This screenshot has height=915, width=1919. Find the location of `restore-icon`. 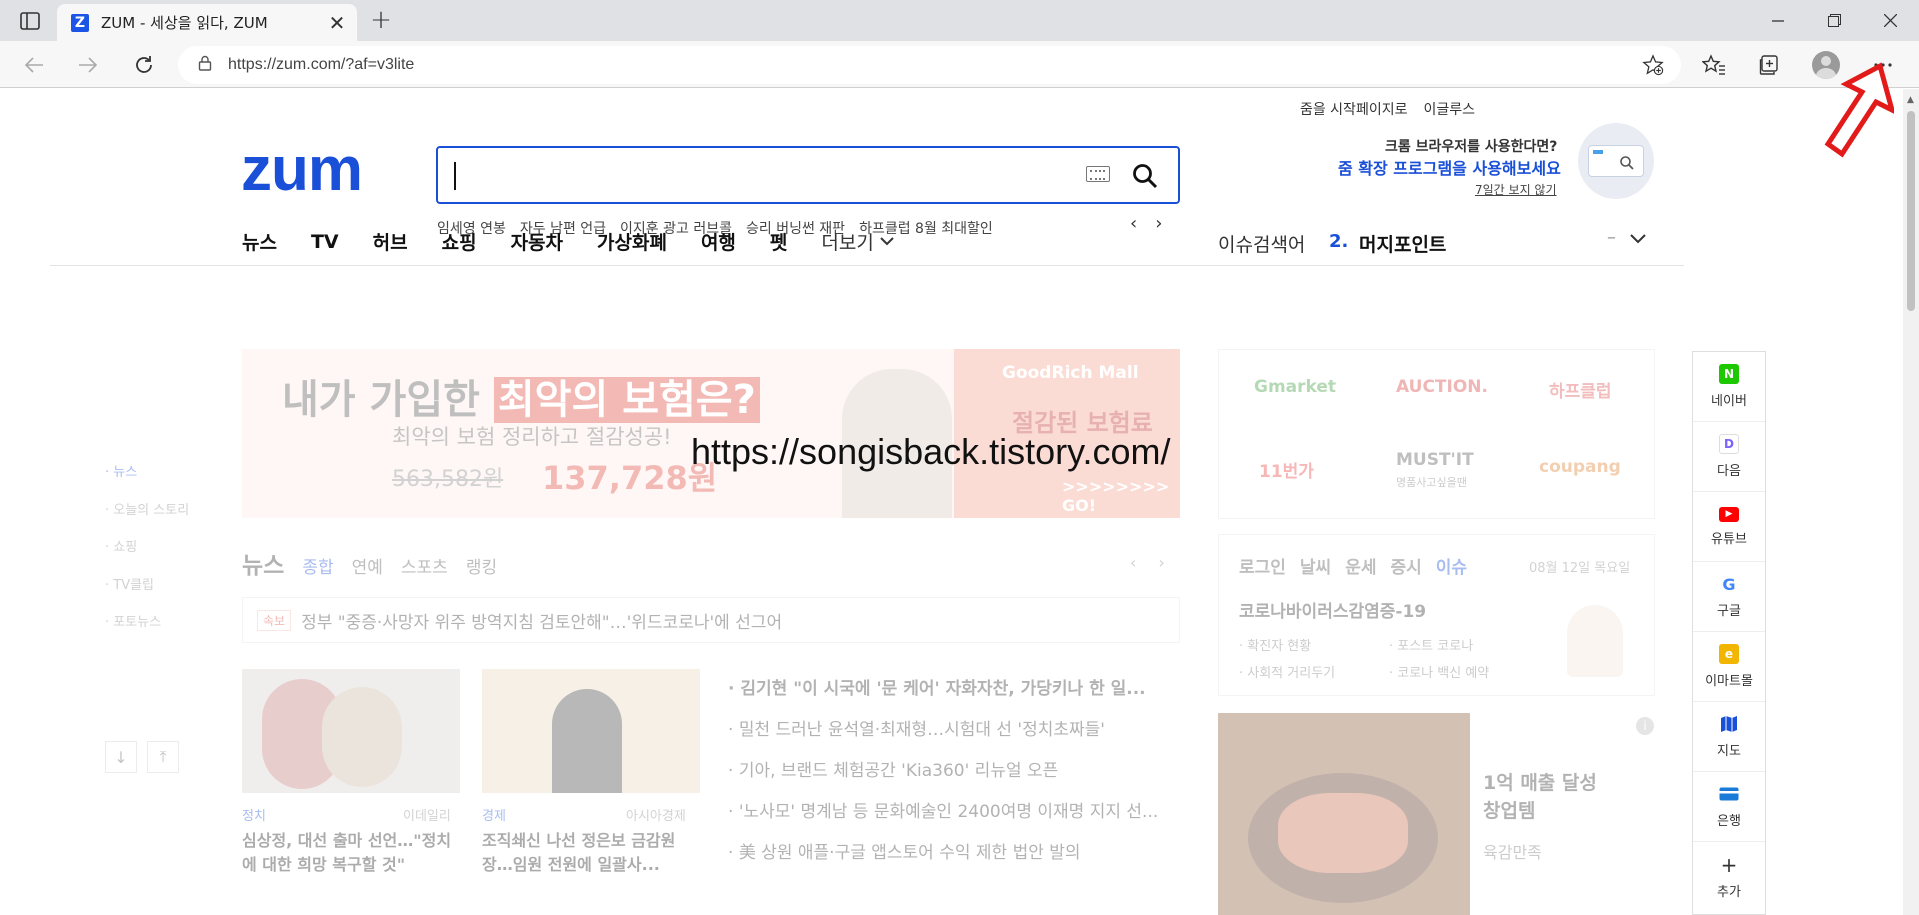

restore-icon is located at coordinates (1834, 20).